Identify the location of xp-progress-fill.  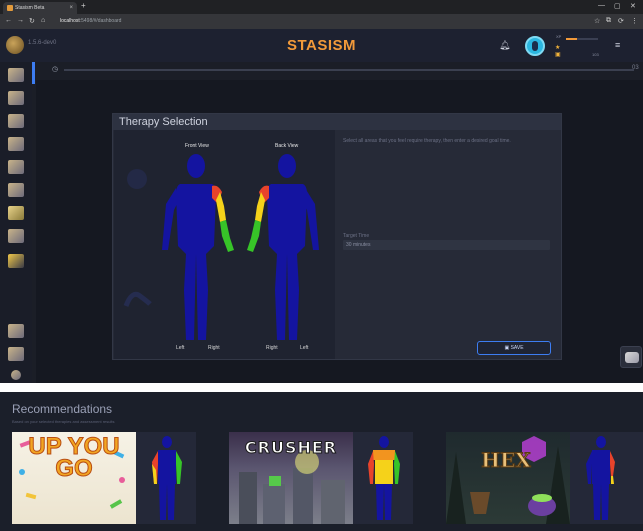
(572, 39).